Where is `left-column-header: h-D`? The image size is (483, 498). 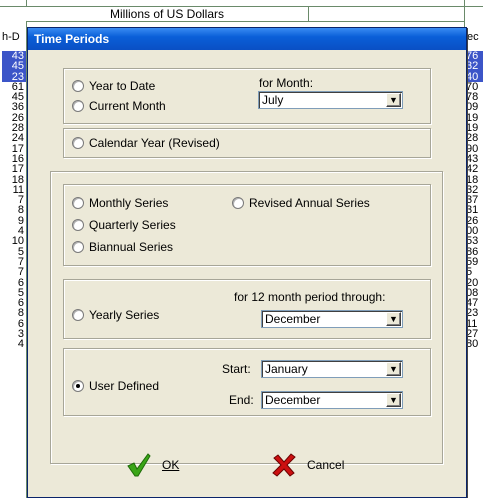
left-column-header: h-D is located at coordinates (14, 36).